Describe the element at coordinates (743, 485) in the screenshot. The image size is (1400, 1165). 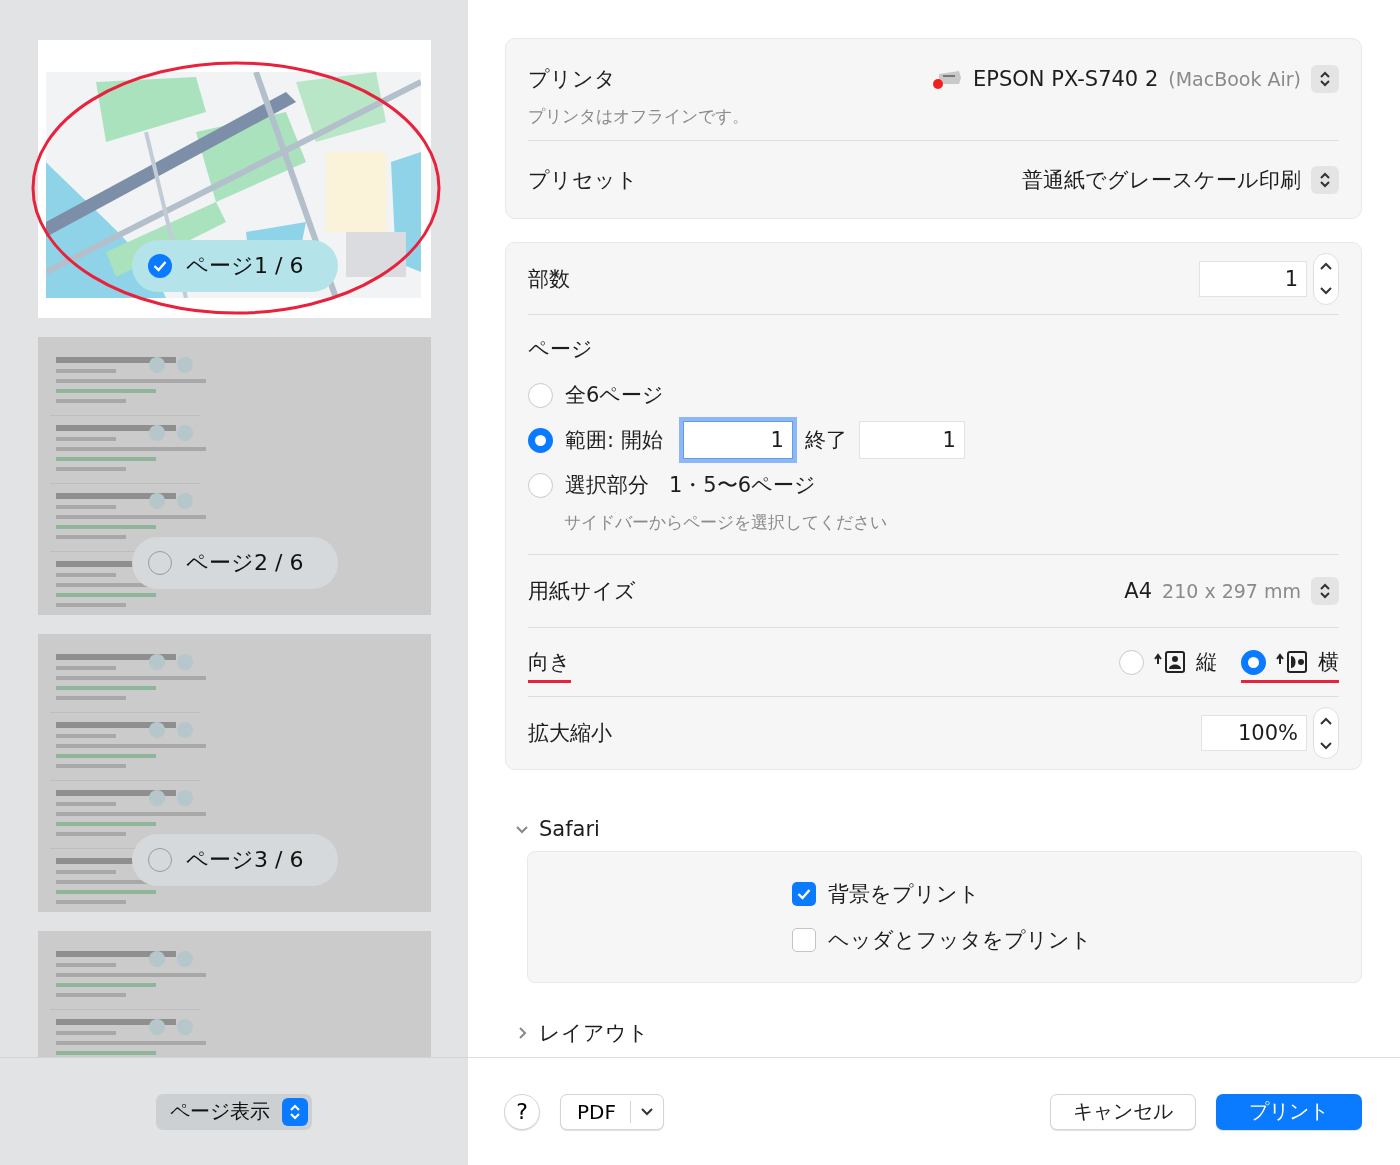
I see `selected-pages: 1・5〜6ページ` at that location.